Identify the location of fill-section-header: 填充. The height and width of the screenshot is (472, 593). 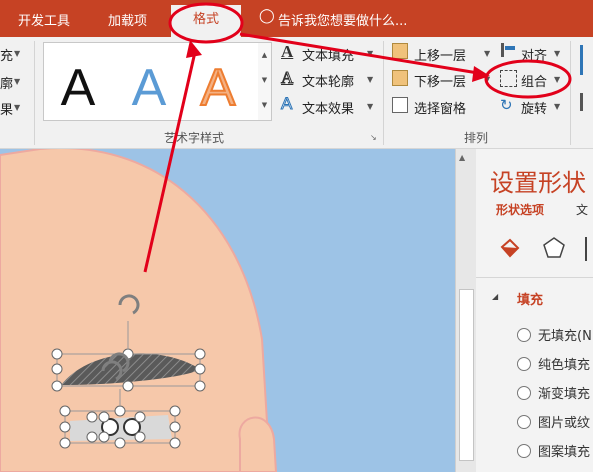
(530, 298).